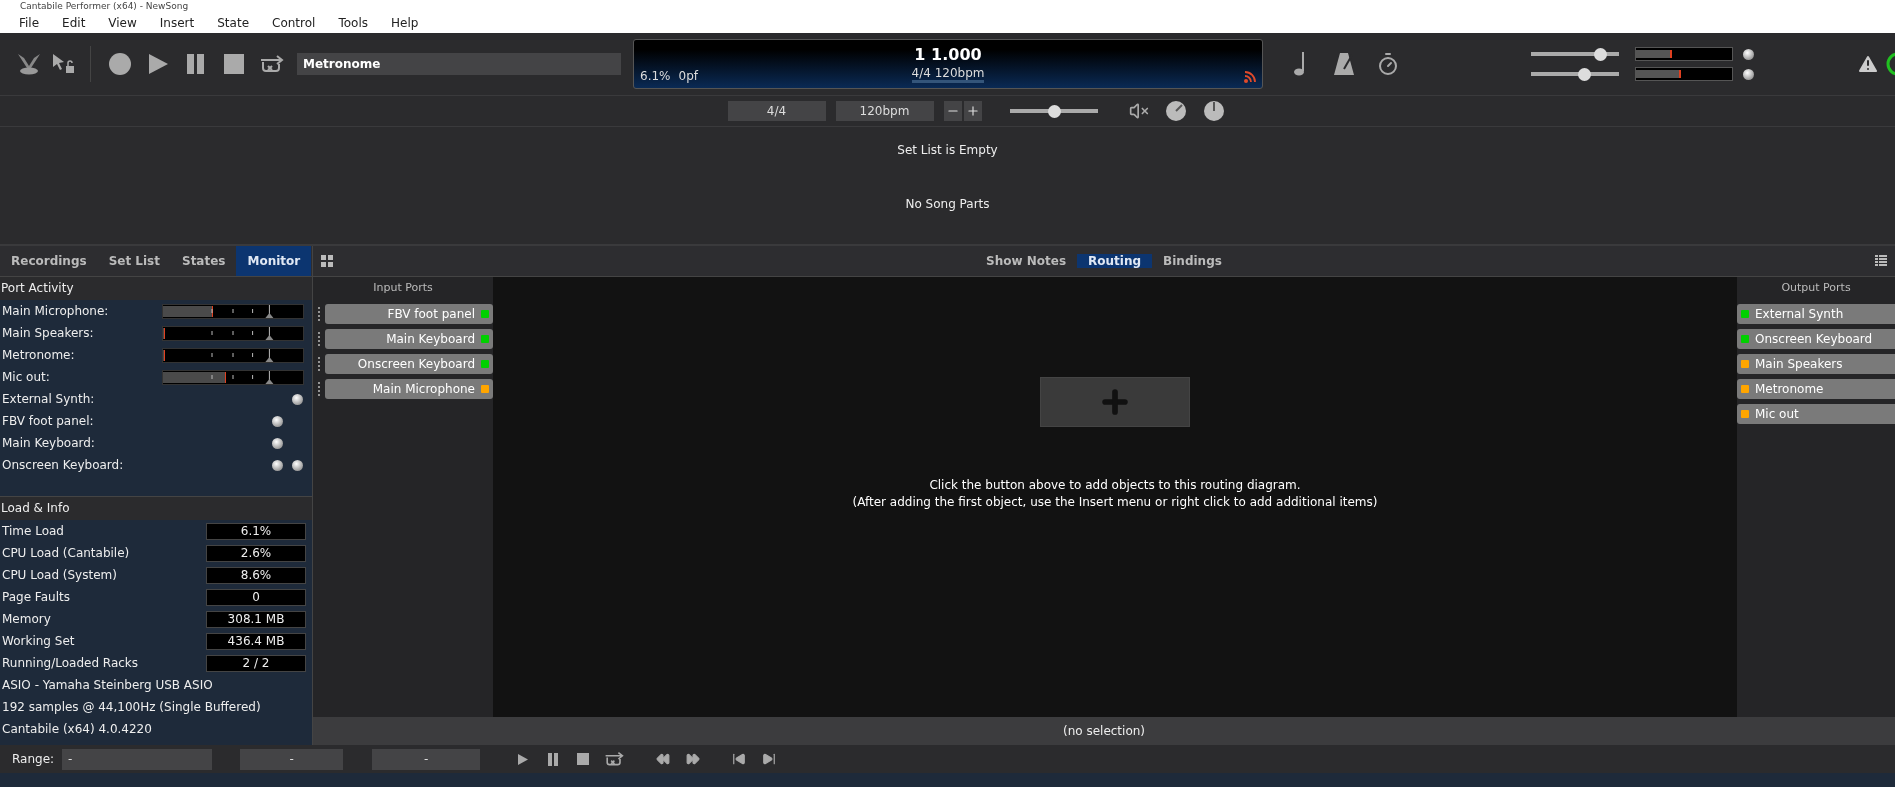  I want to click on menu-item: Help, so click(407, 22).